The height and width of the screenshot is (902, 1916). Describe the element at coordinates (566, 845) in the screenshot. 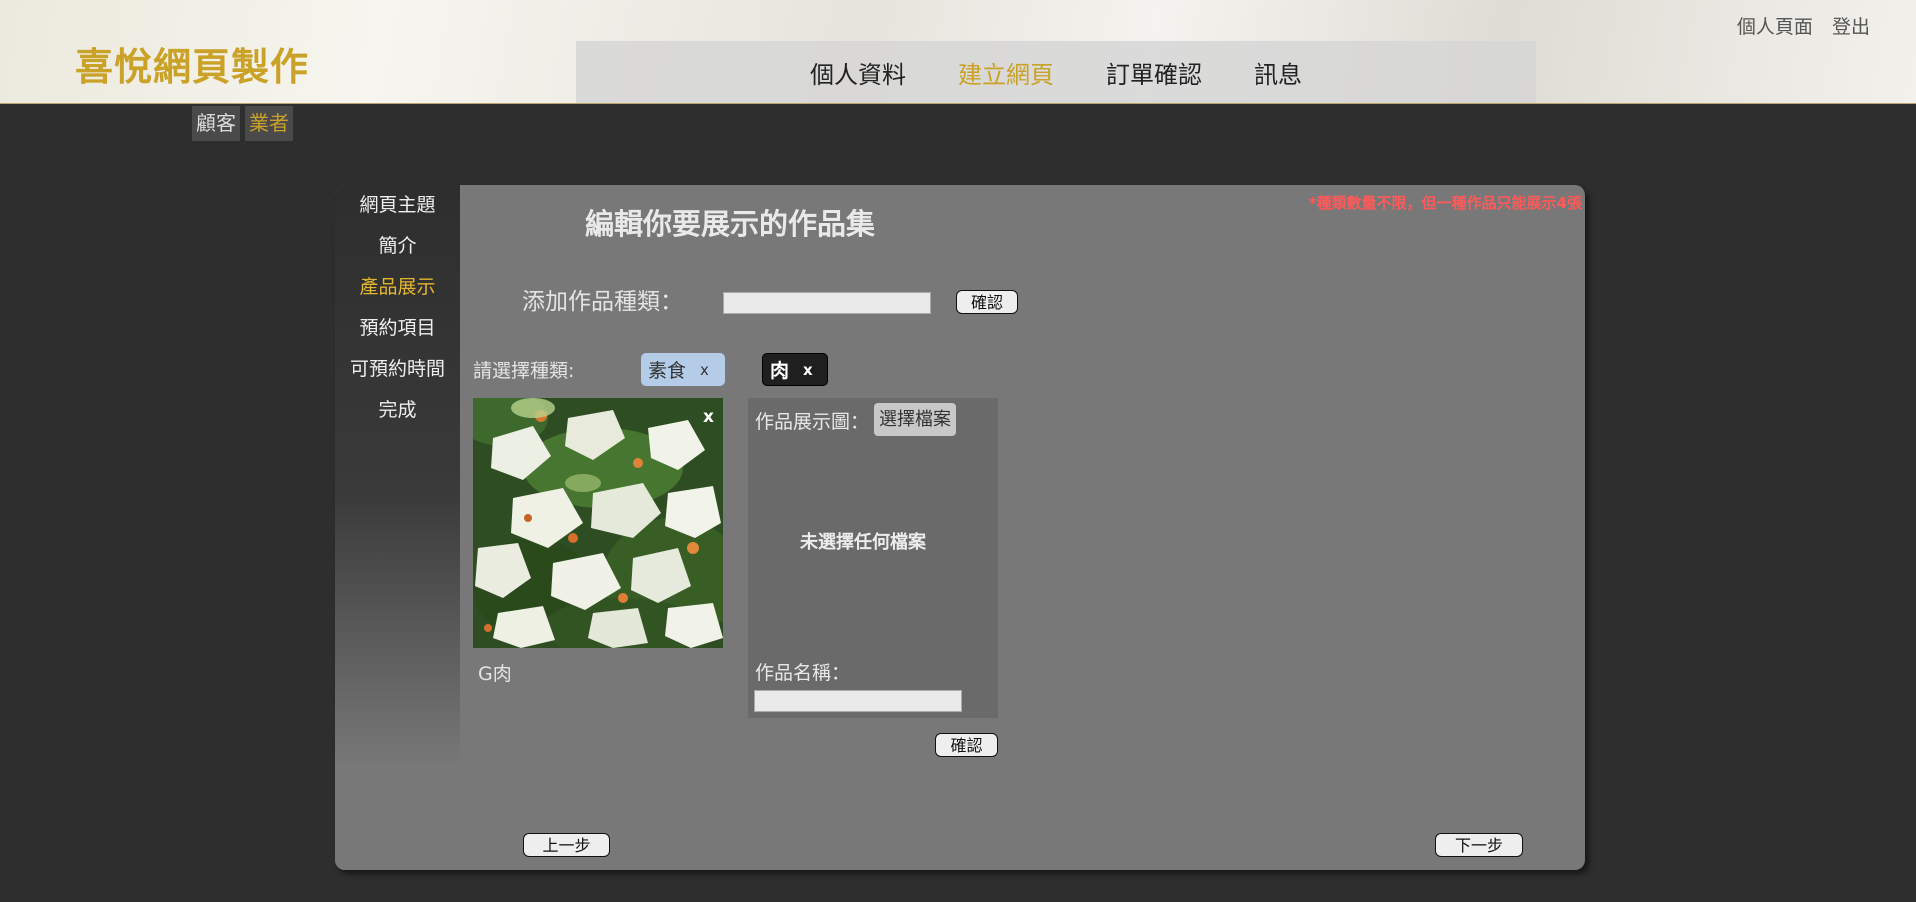

I see `prev-step-button: 上一步` at that location.